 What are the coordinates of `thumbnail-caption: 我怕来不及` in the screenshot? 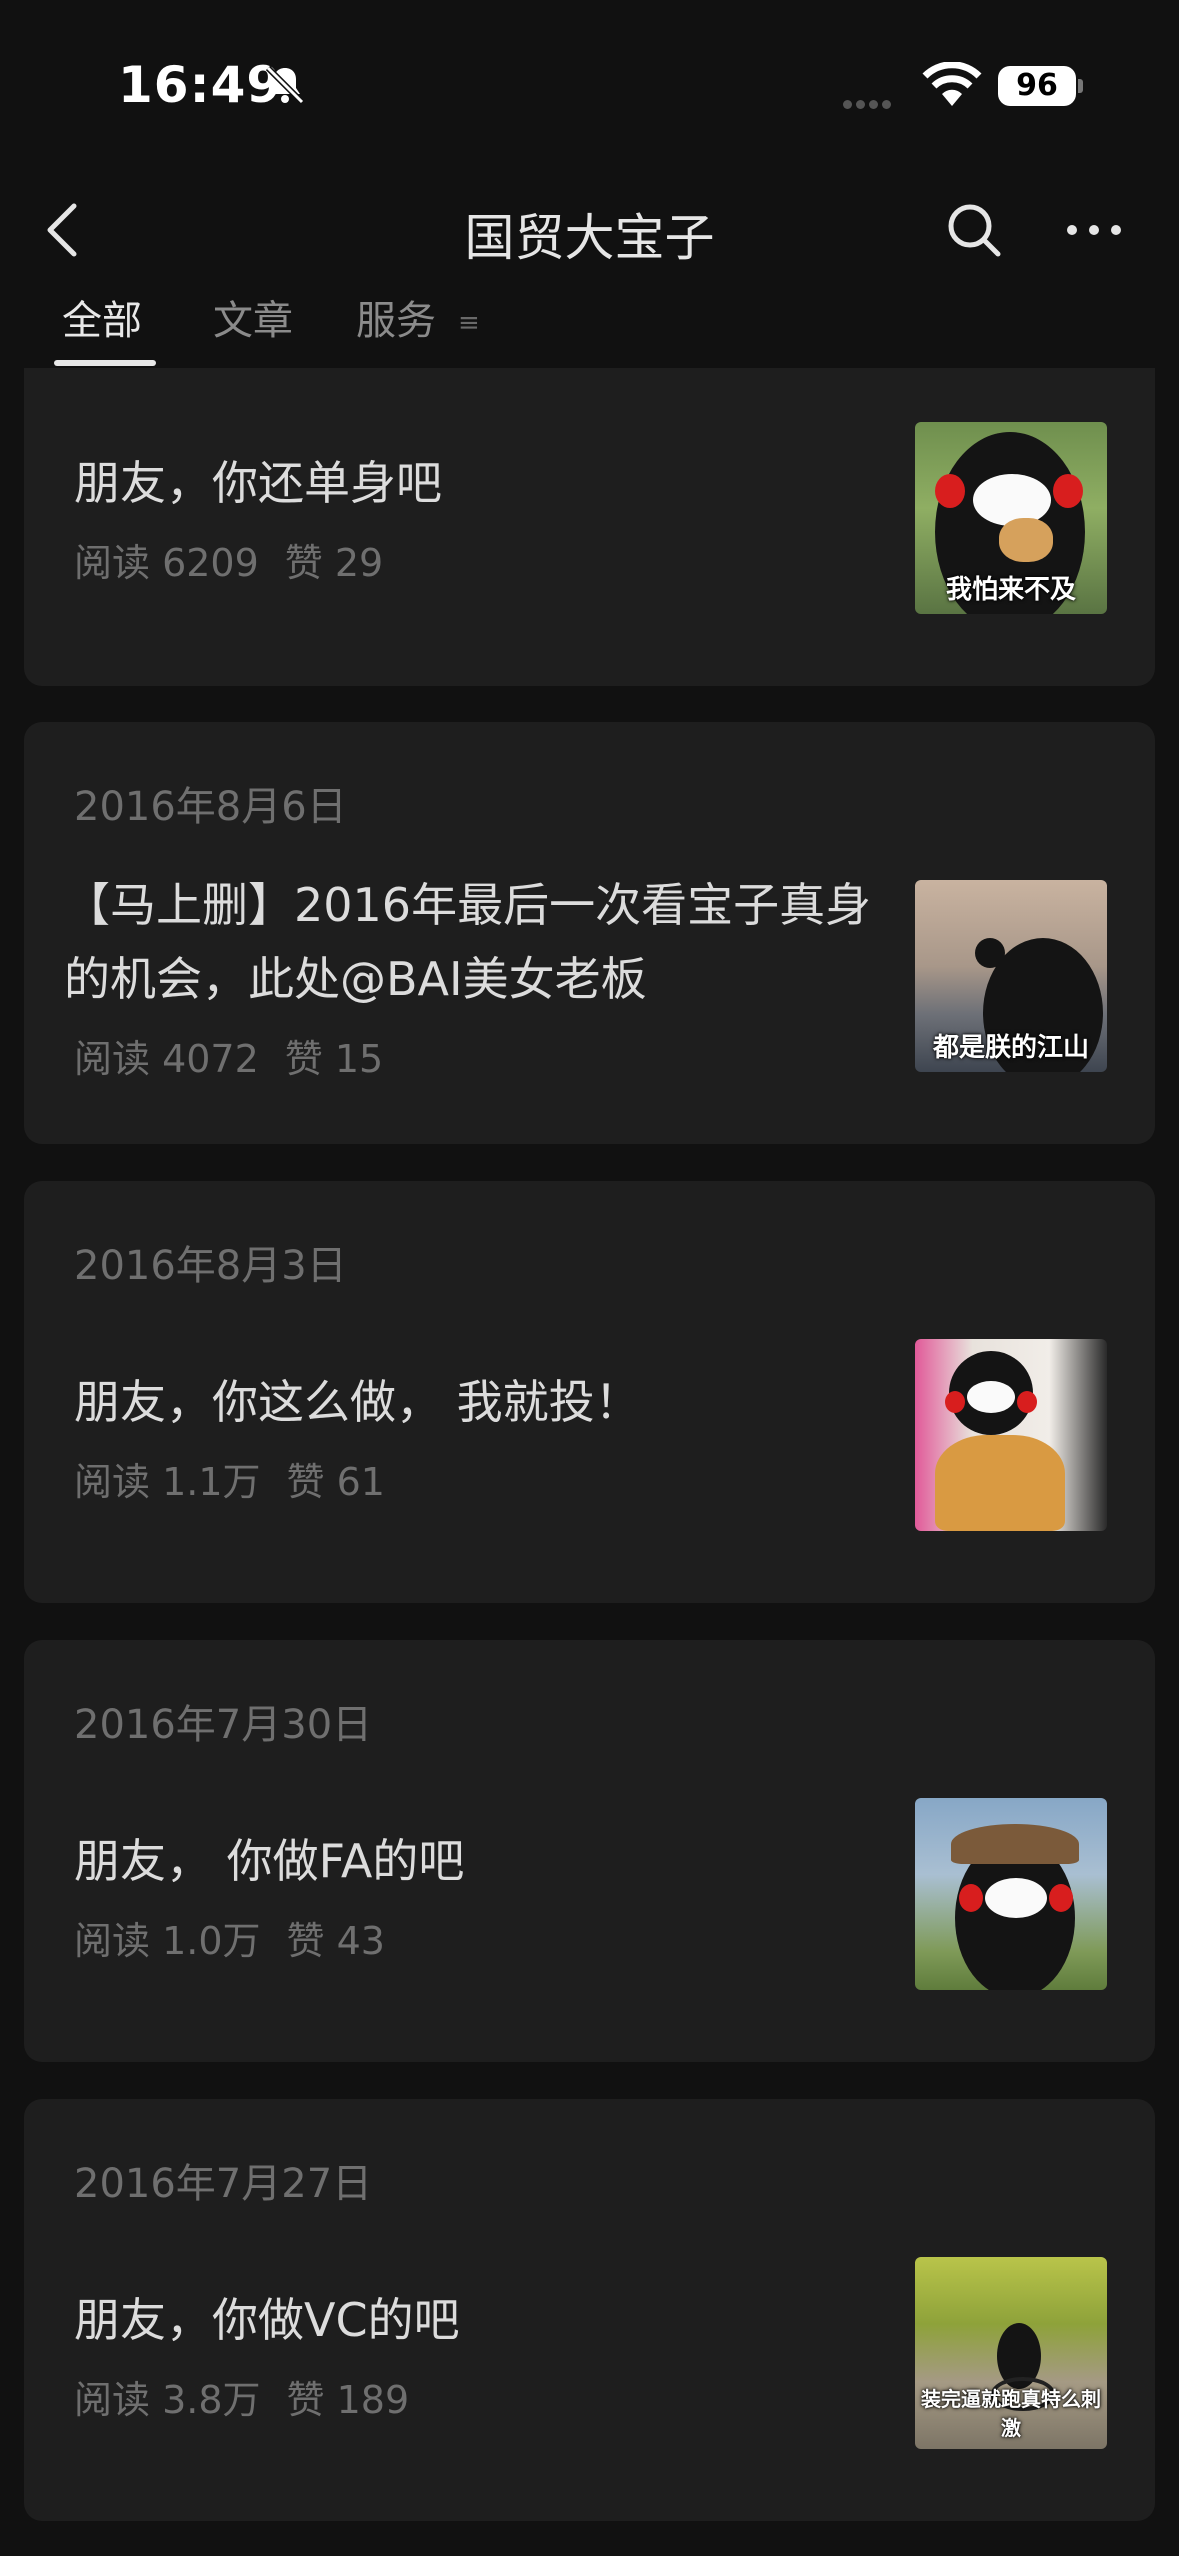 It's located at (1010, 590).